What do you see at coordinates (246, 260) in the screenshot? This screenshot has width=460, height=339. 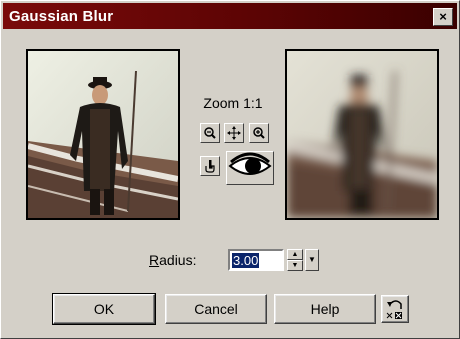 I see `radius-value: 3.00` at bounding box center [246, 260].